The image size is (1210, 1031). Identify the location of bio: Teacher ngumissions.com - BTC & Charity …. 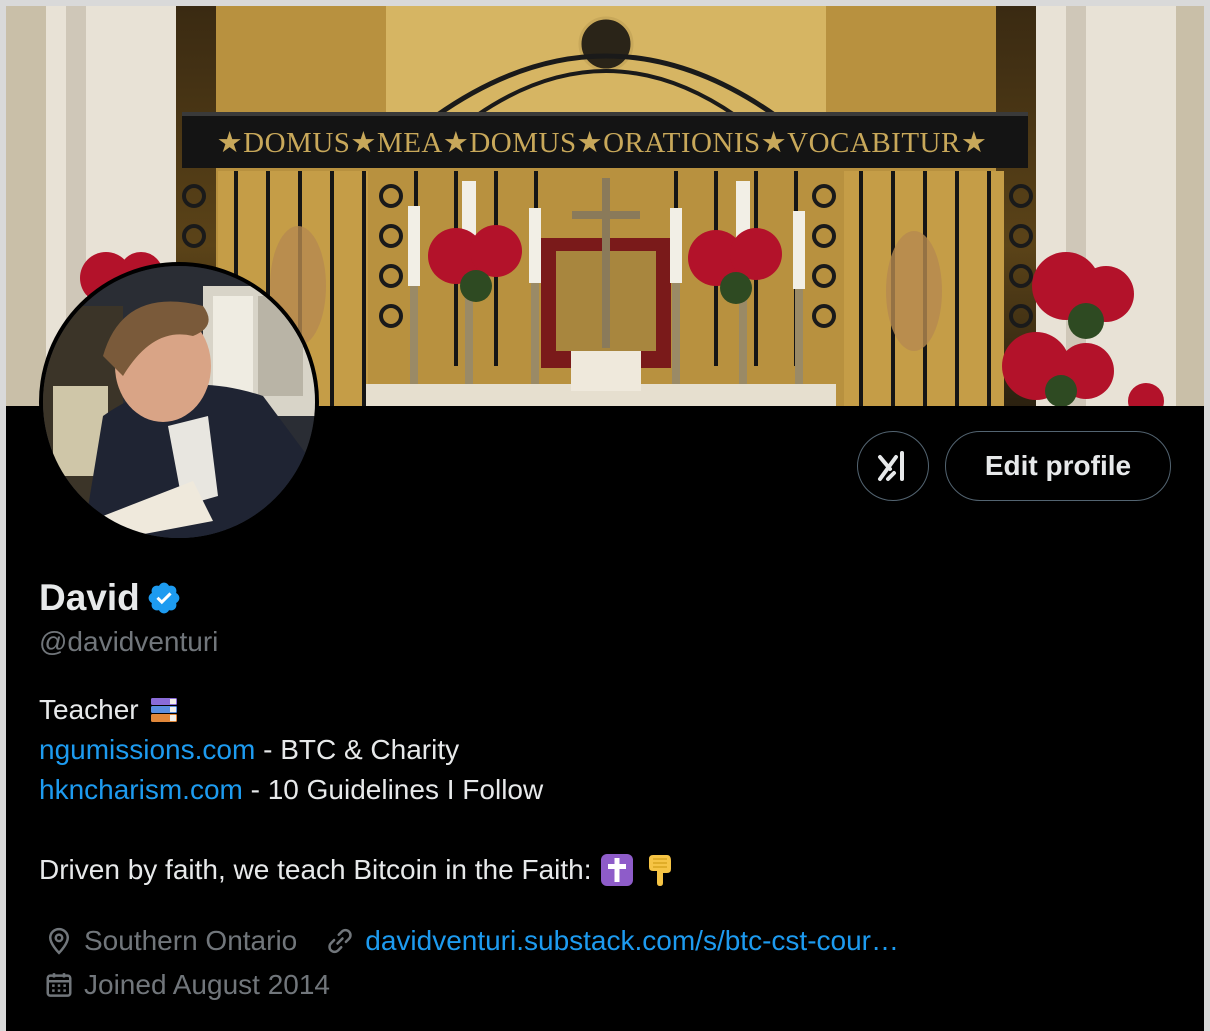
(357, 790).